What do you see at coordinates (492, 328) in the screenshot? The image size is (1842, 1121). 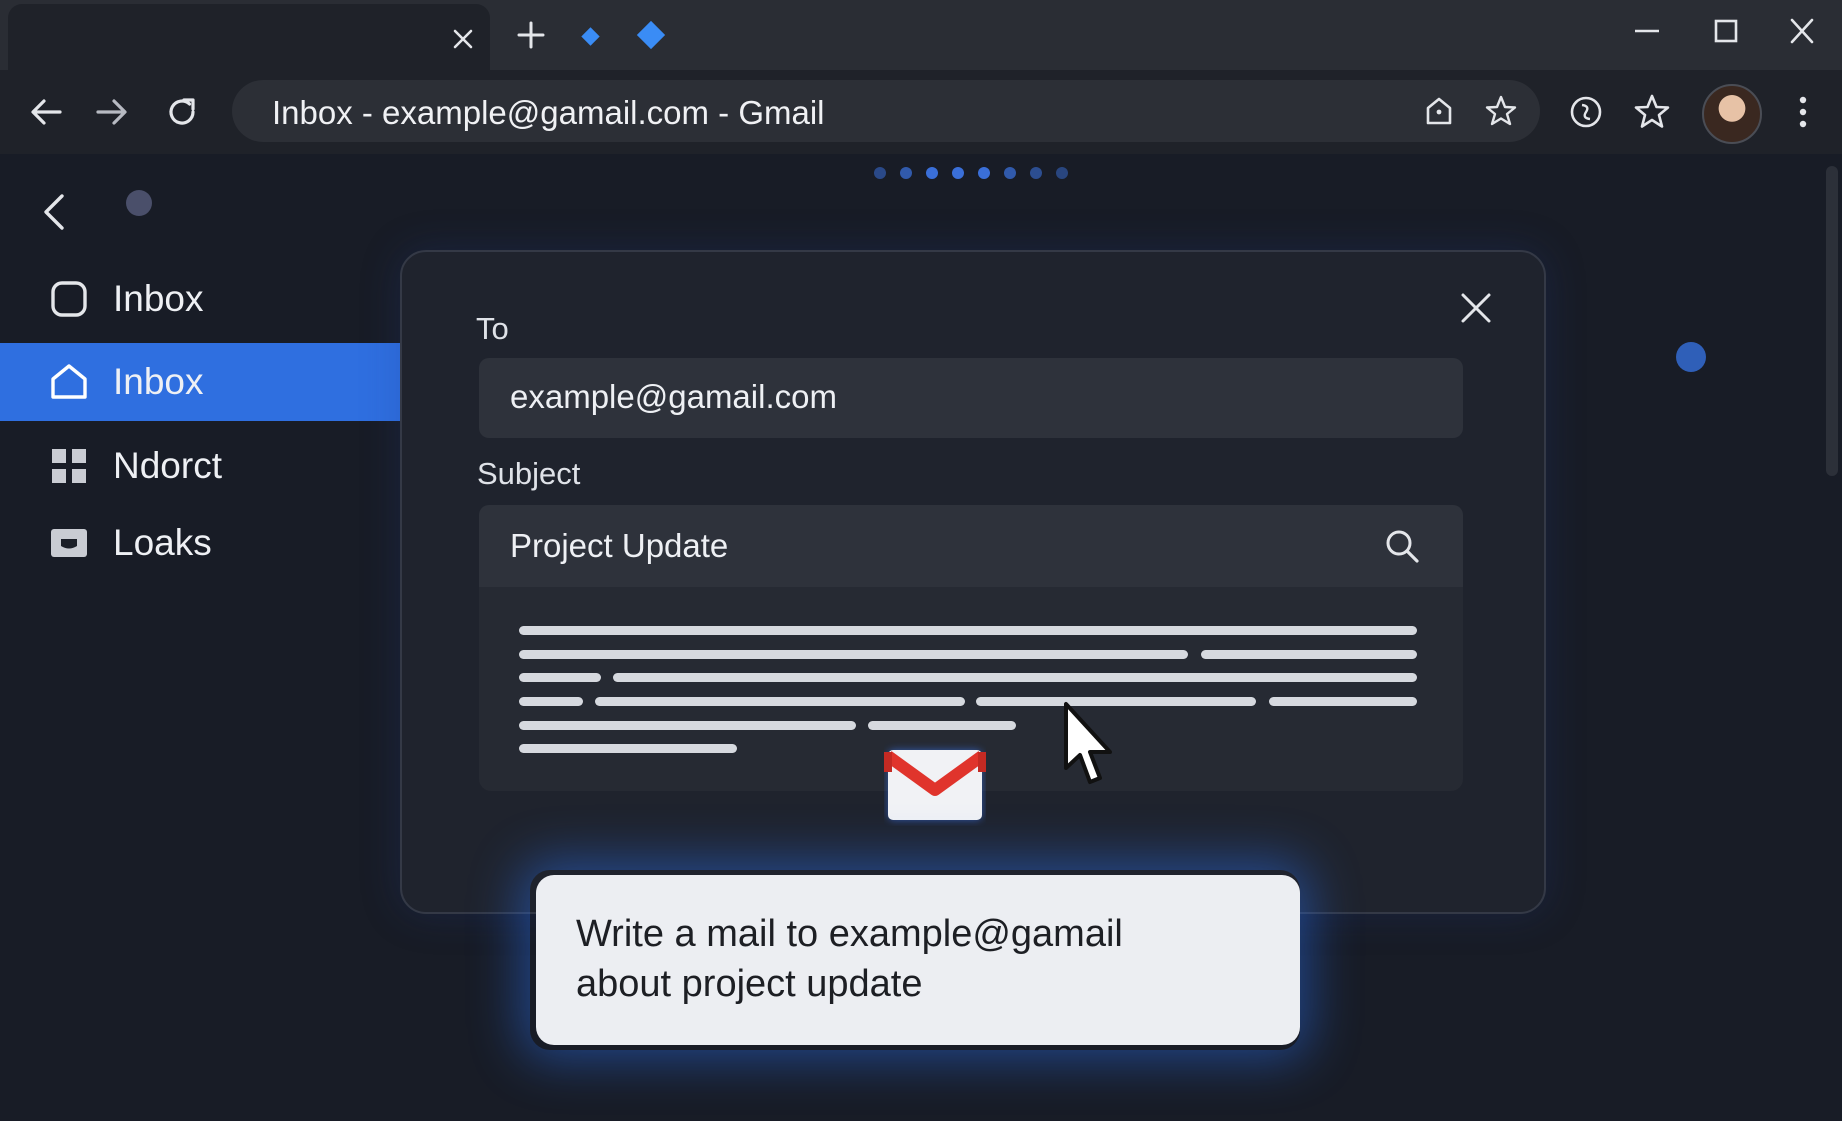 I see `to-label: To` at bounding box center [492, 328].